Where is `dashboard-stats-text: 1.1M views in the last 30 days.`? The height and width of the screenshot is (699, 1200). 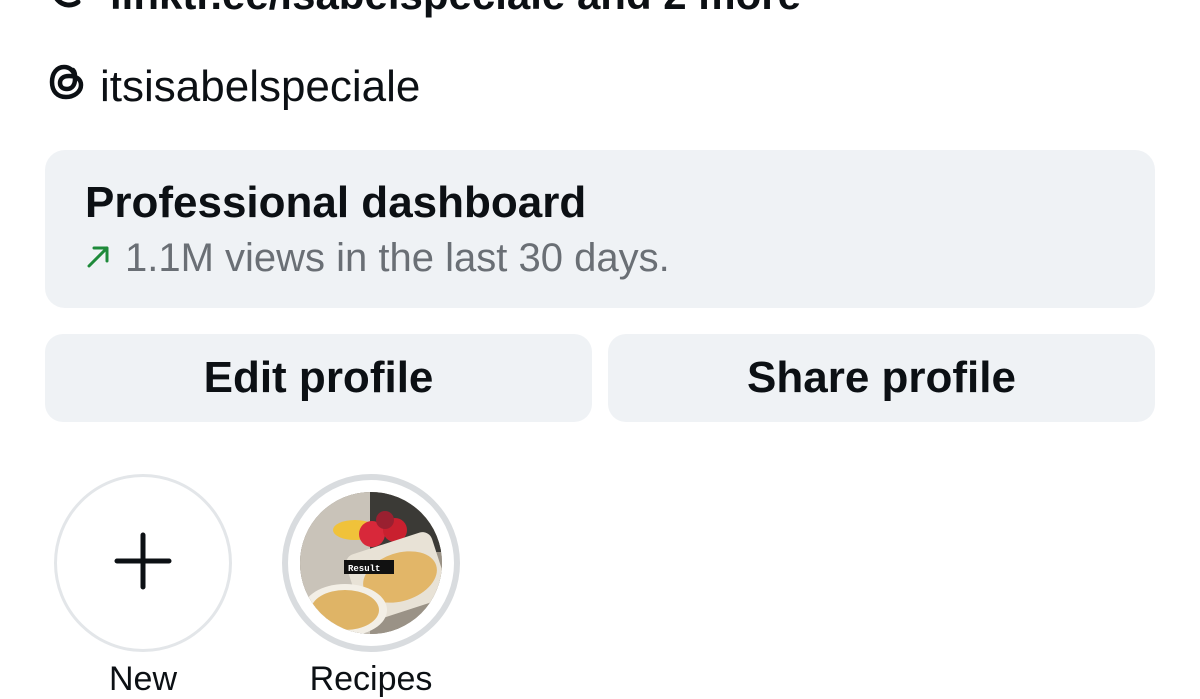
dashboard-stats-text: 1.1M views in the last 30 days. is located at coordinates (397, 258).